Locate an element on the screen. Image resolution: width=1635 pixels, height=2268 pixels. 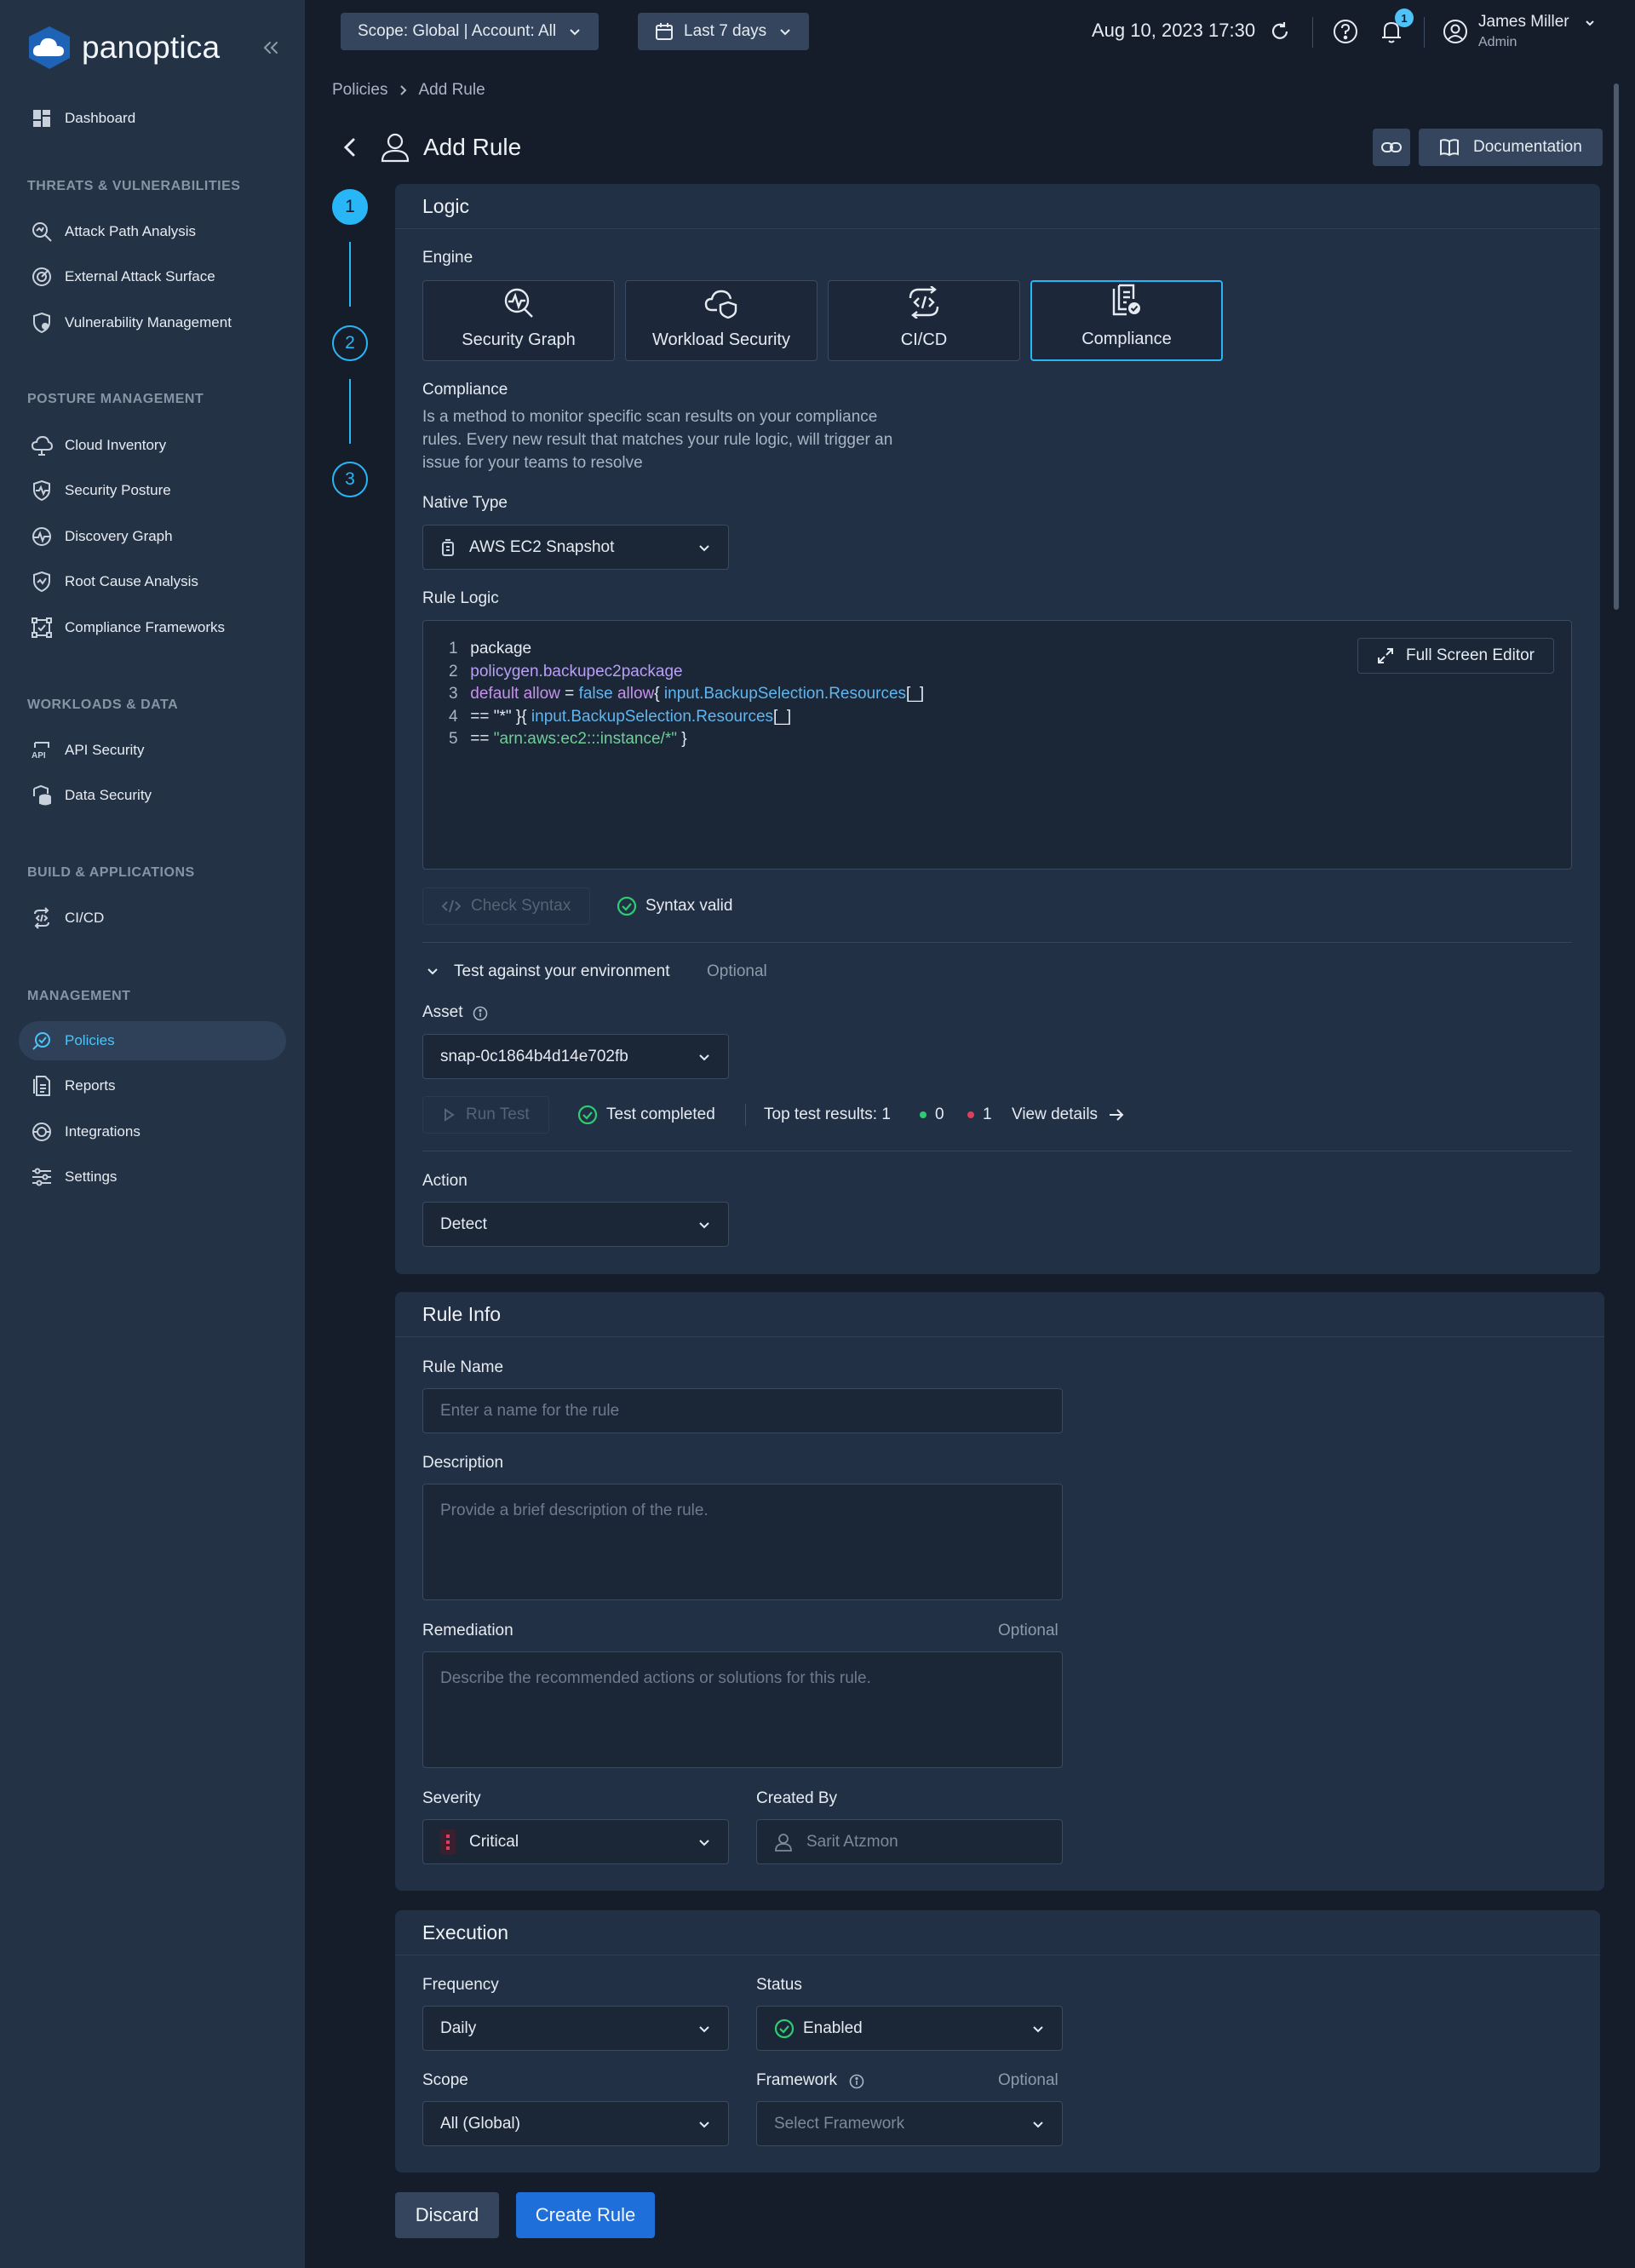
test-status-label: Test completed is located at coordinates (660, 1114).